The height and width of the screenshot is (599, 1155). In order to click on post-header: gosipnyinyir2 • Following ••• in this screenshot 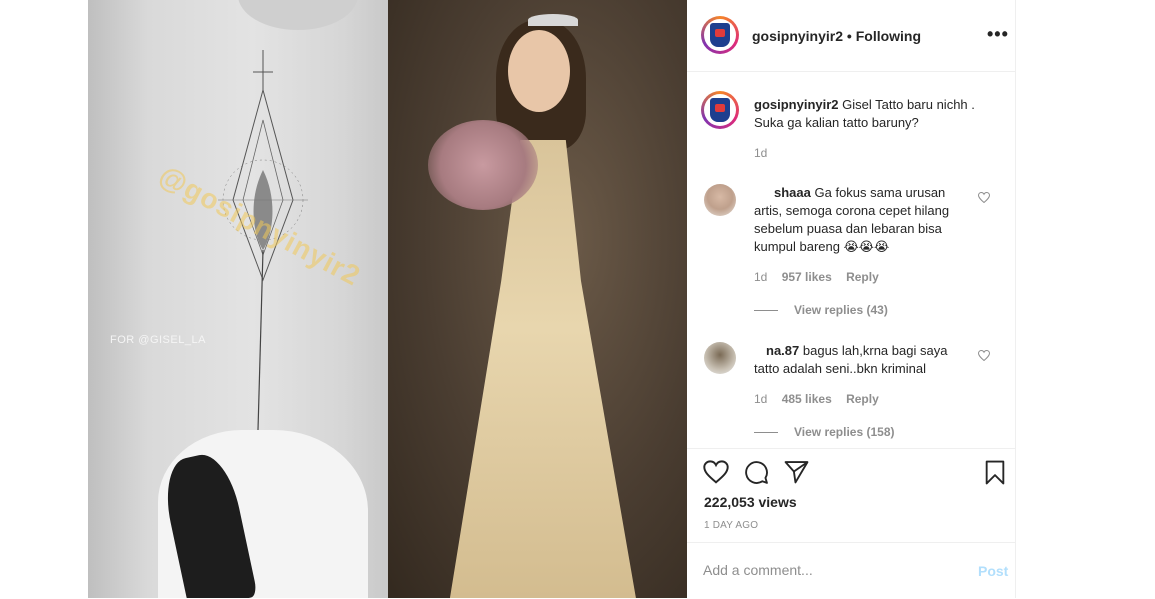, I will do `click(851, 36)`.